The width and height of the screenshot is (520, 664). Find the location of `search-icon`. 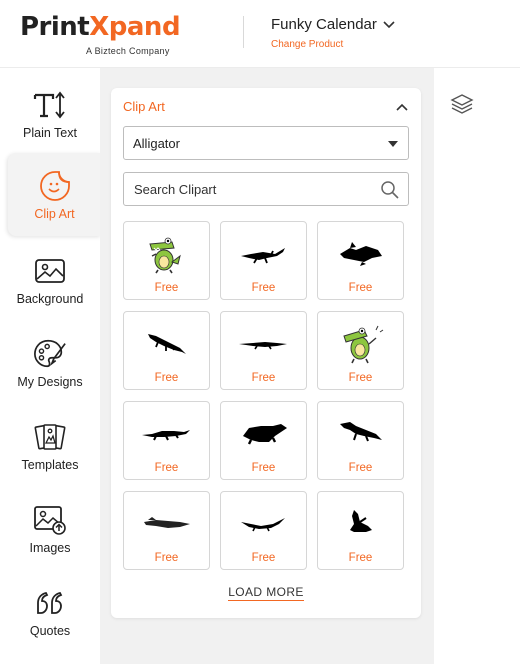

search-icon is located at coordinates (390, 190).